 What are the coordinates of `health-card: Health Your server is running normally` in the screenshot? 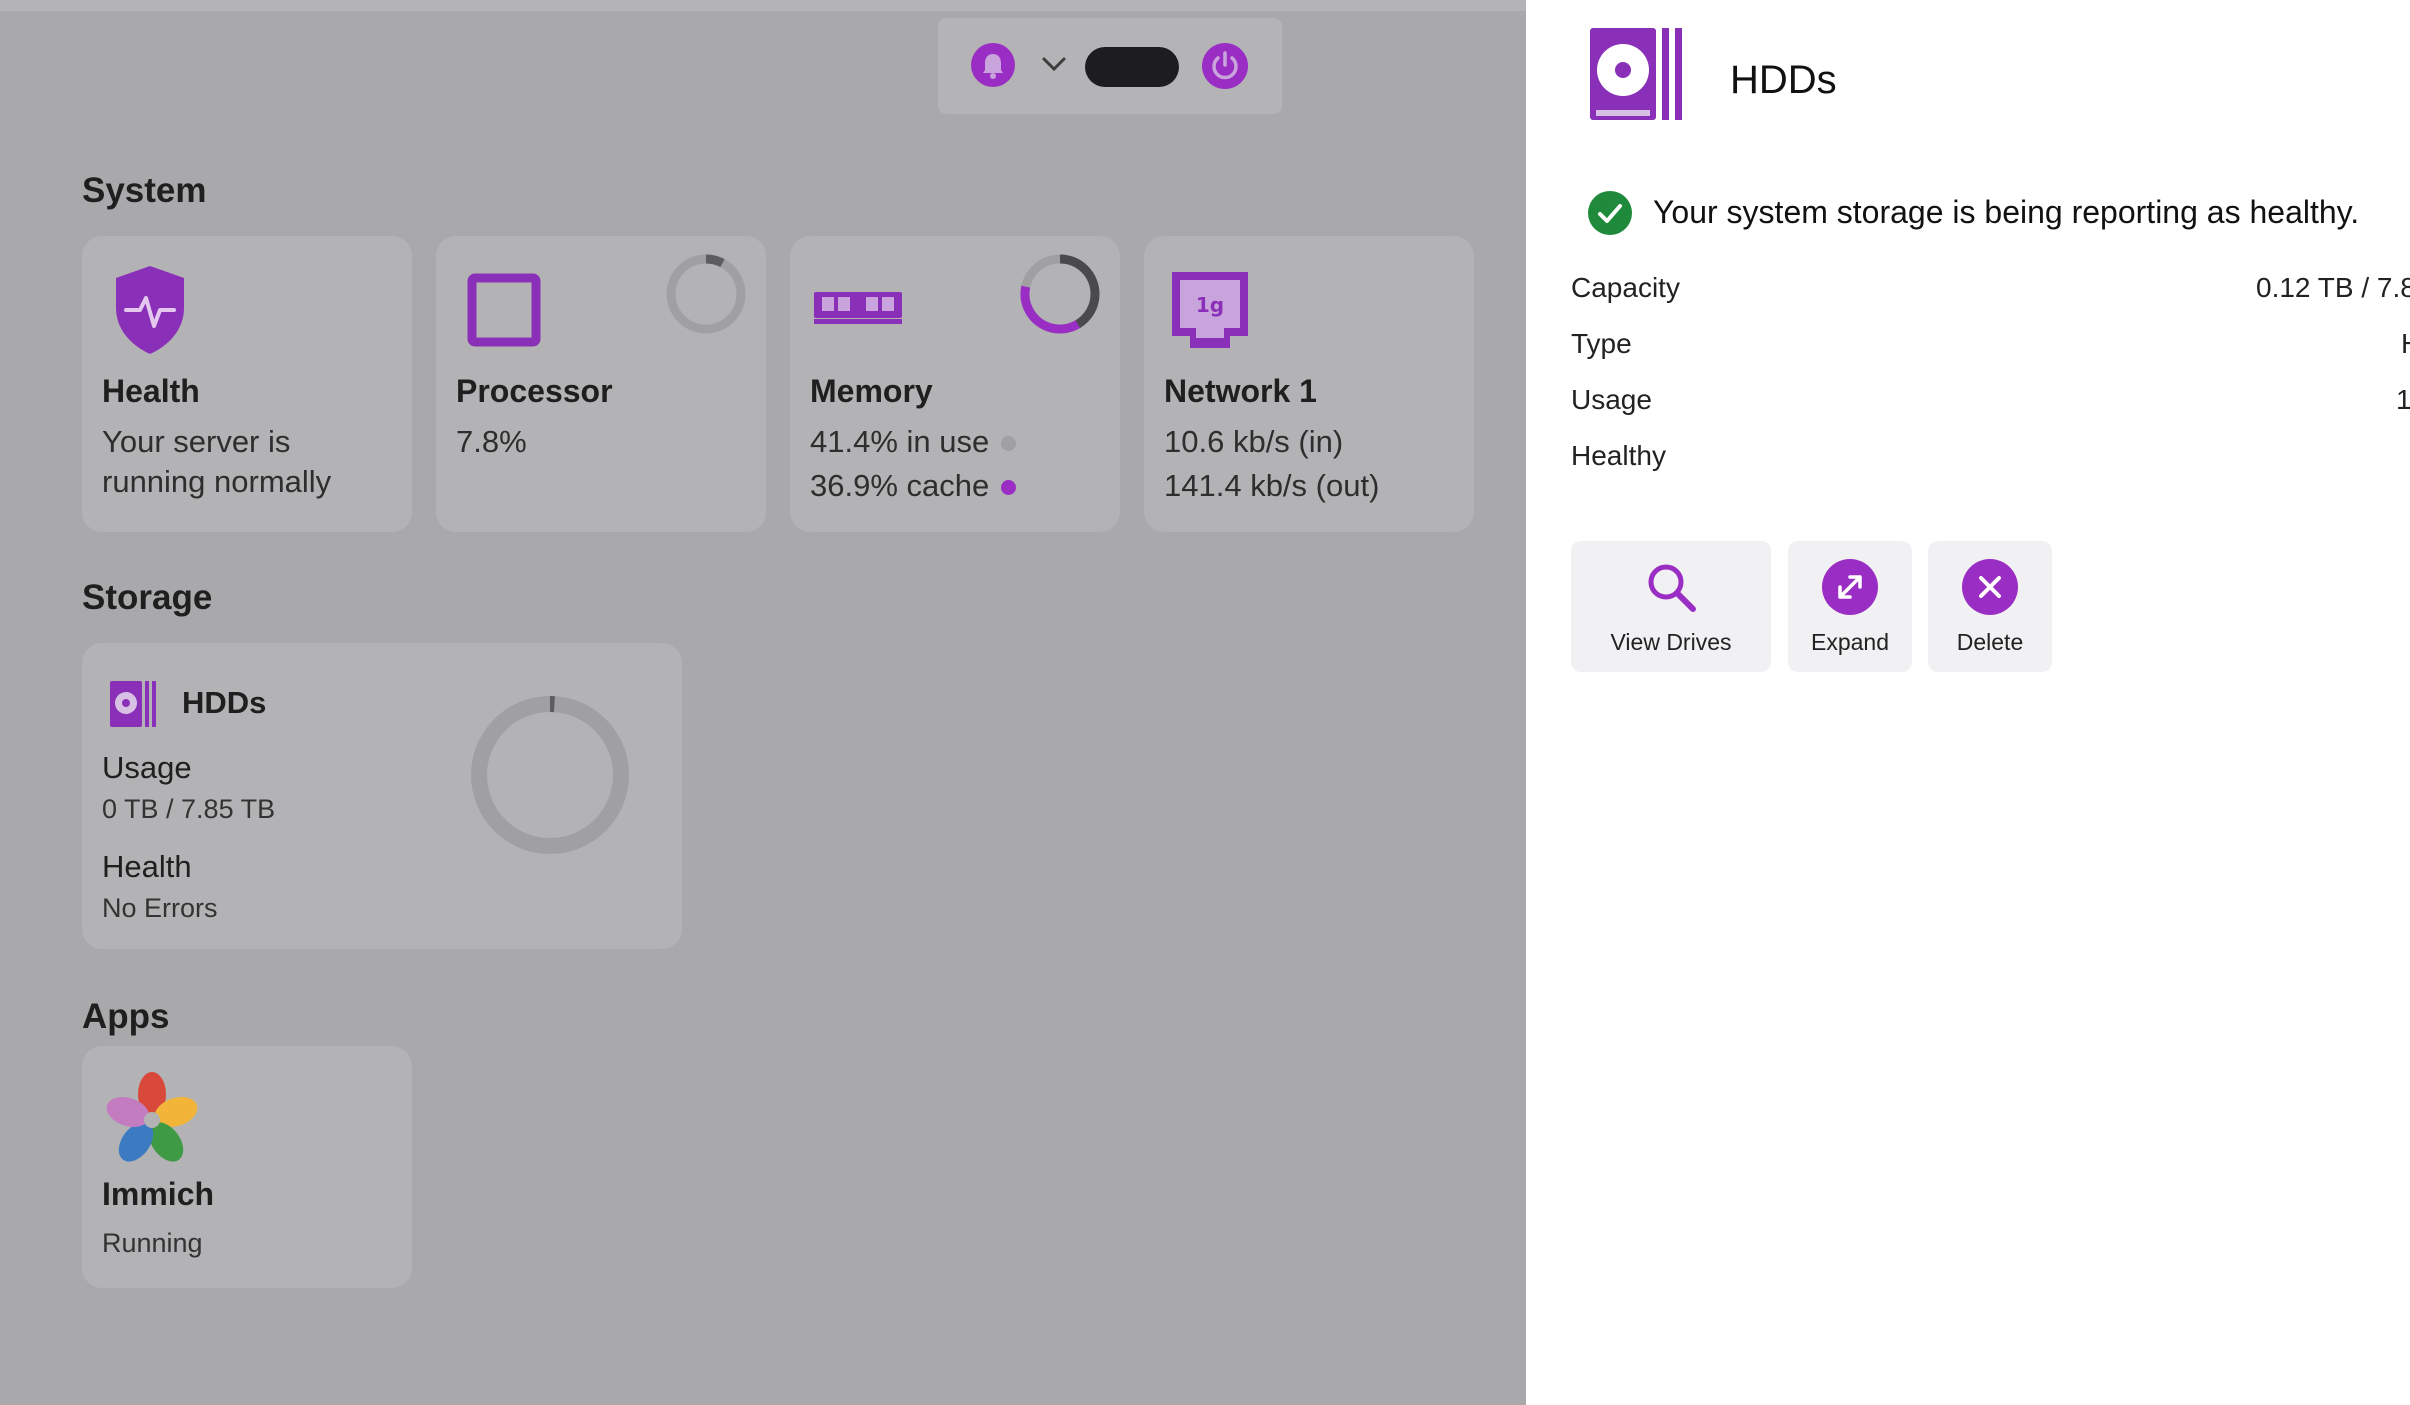 It's located at (247, 384).